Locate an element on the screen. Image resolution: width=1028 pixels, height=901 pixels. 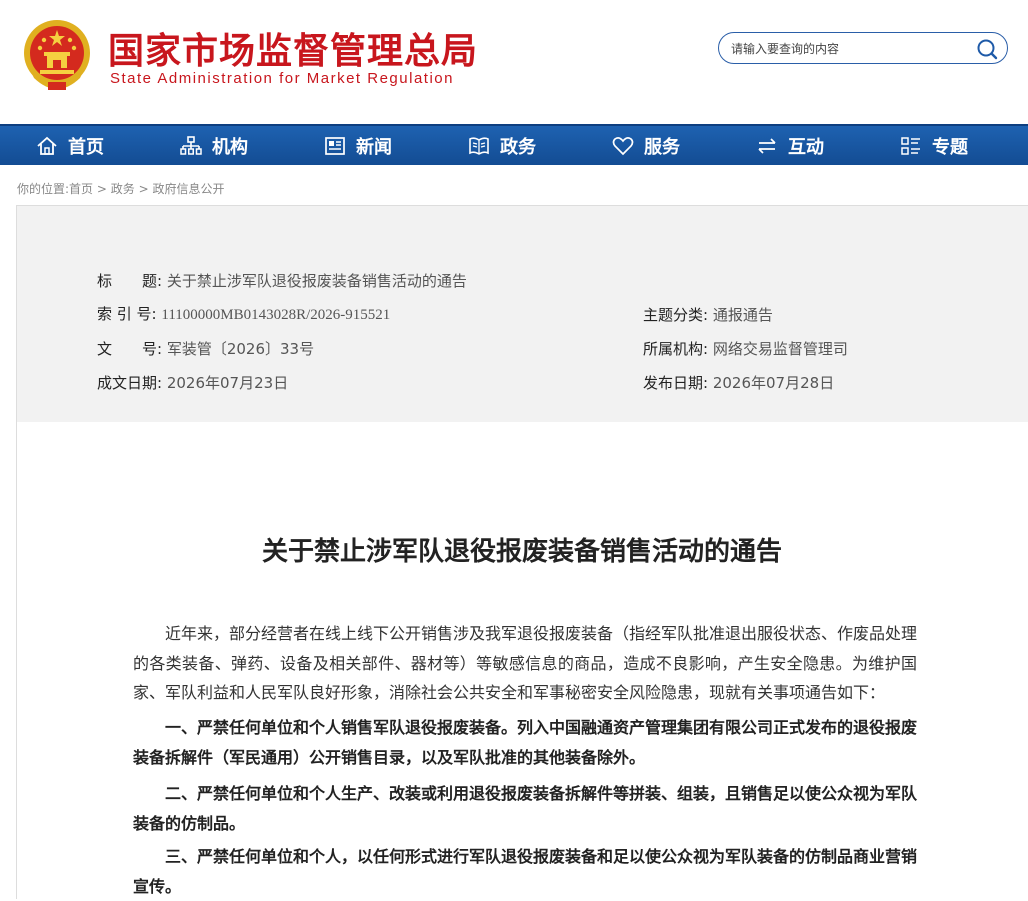
breadcrumb-prefix: 你的位置: is located at coordinates (43, 189).